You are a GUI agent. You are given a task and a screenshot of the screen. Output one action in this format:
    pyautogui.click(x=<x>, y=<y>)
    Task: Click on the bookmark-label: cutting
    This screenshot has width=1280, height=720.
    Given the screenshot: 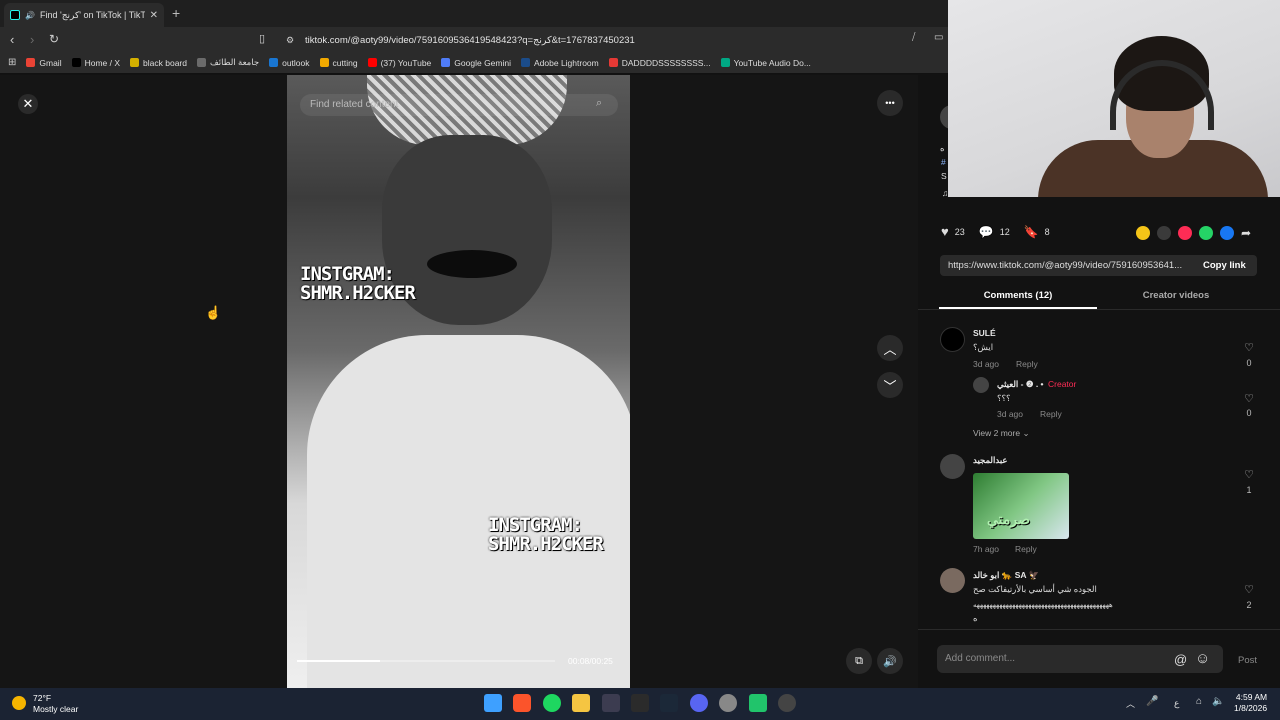 What is the action you would take?
    pyautogui.click(x=345, y=62)
    